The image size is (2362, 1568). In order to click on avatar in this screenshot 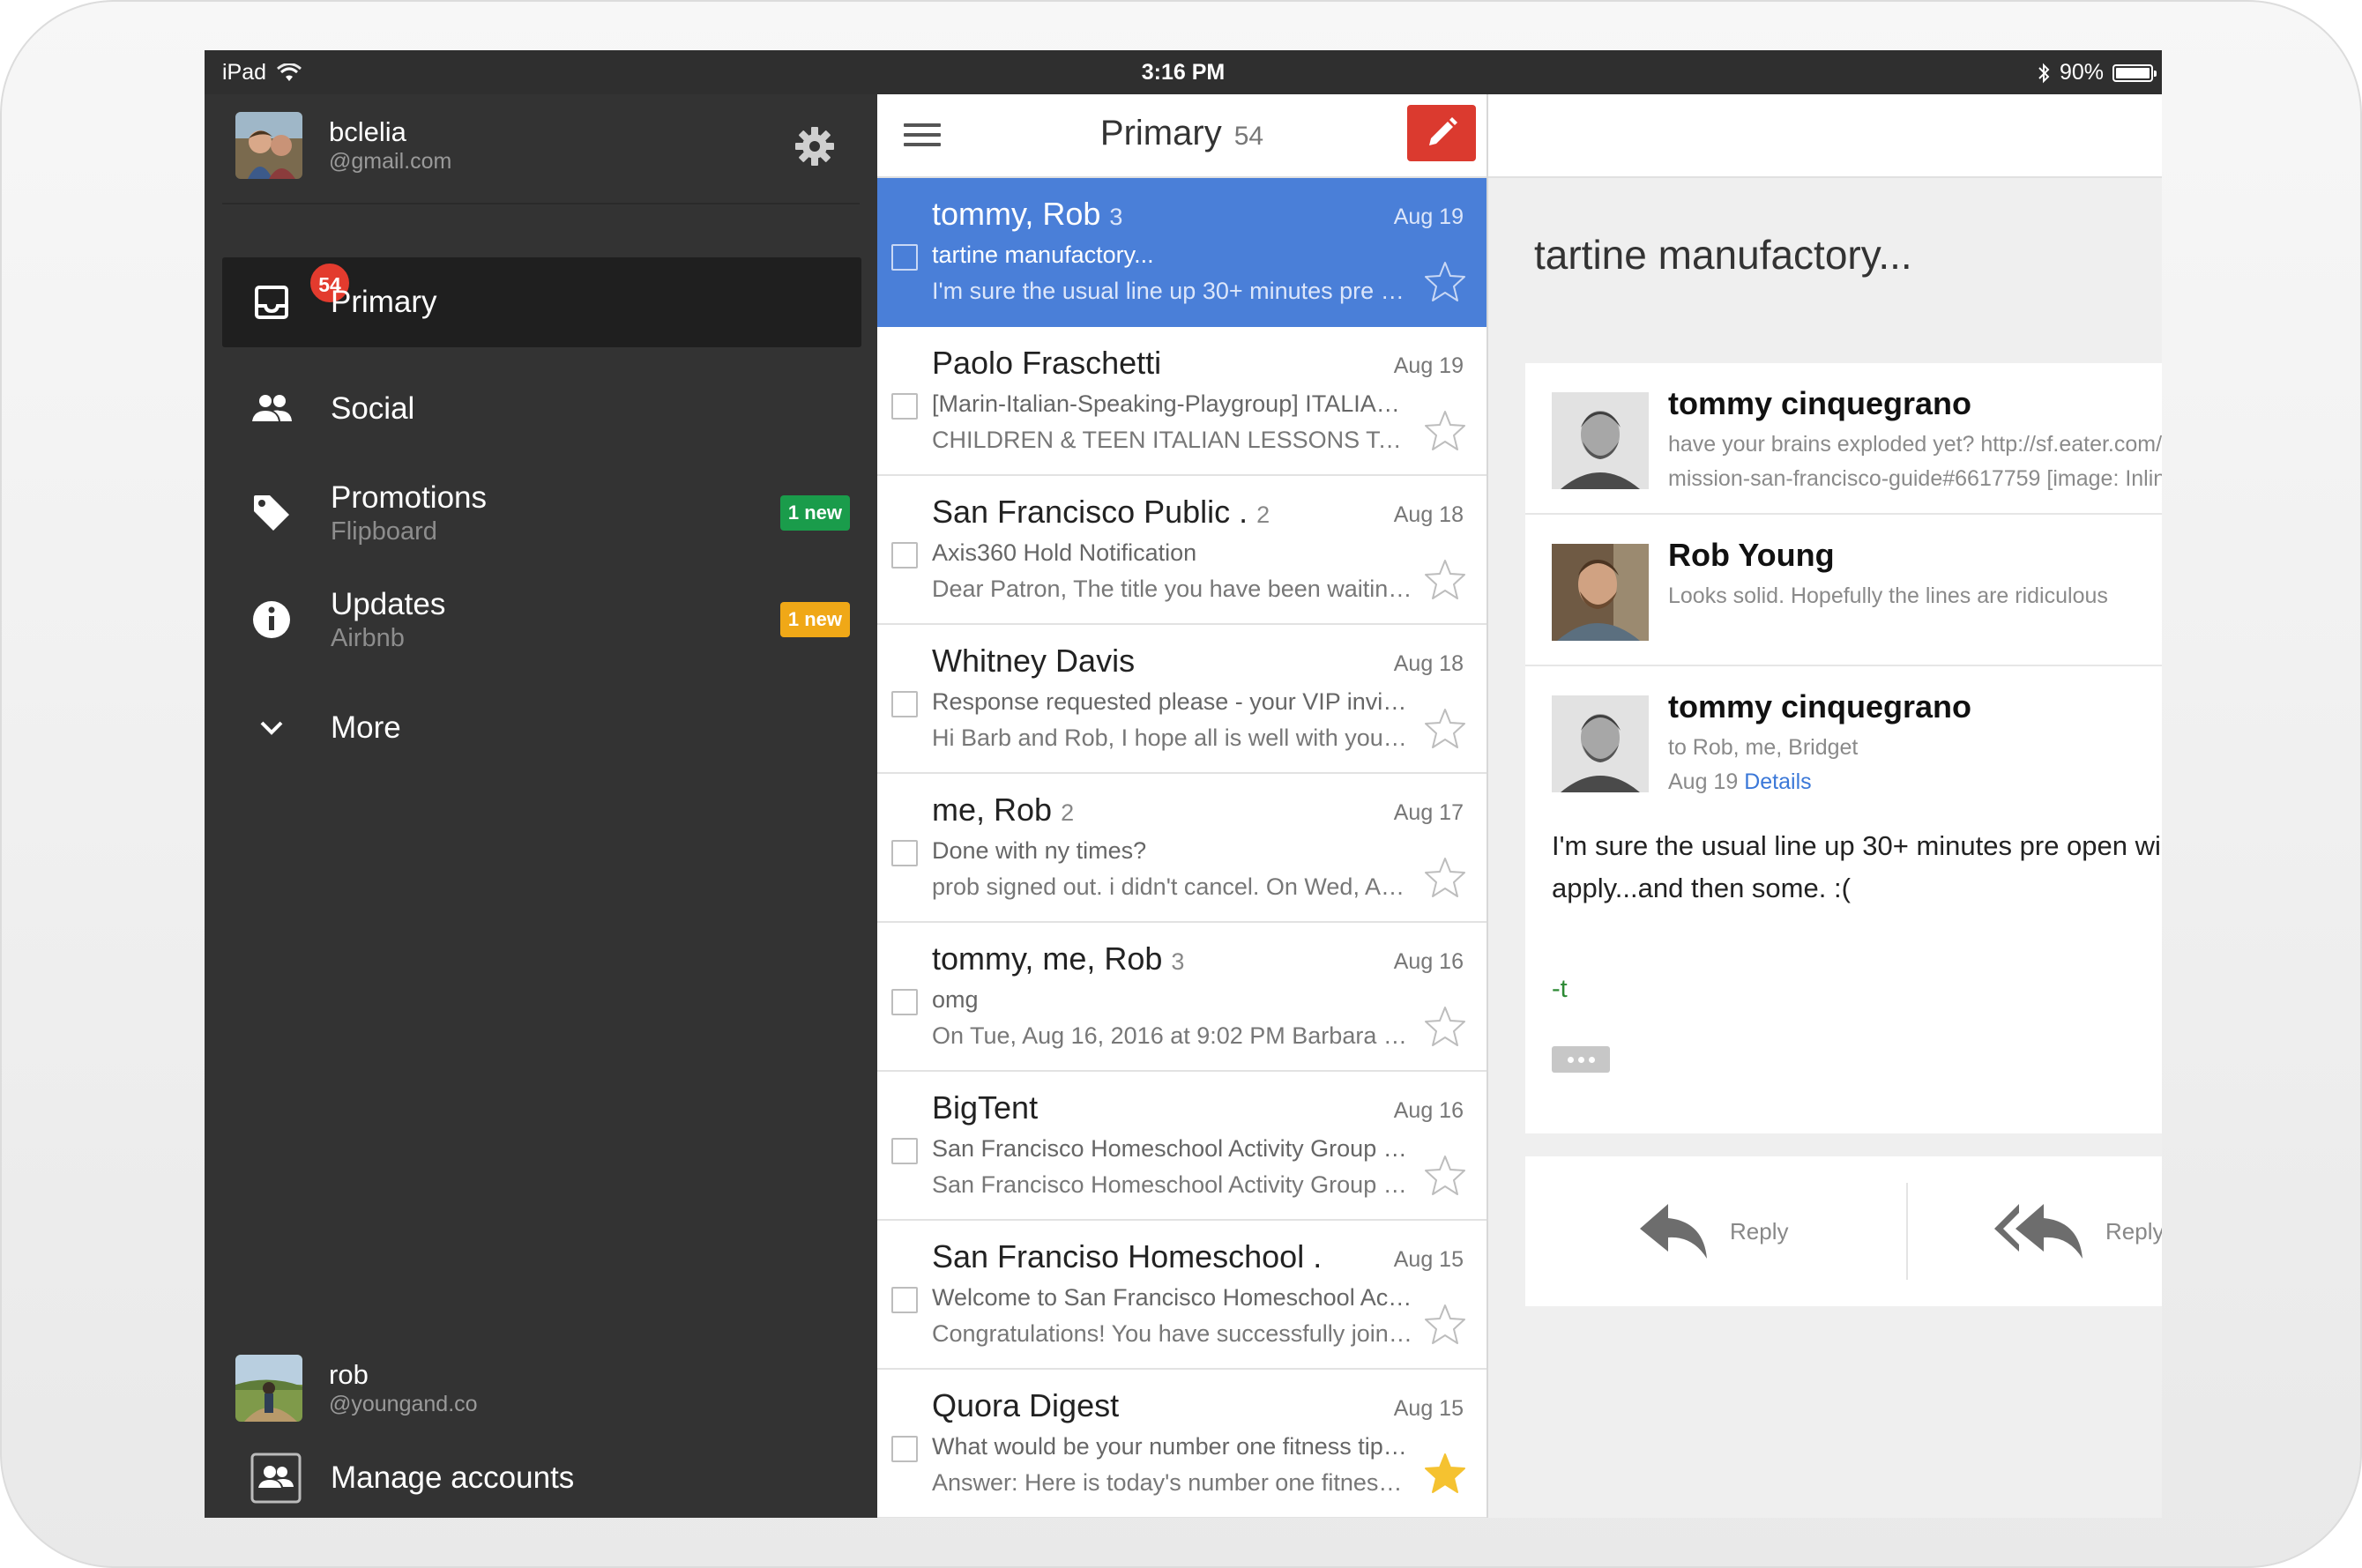, I will do `click(269, 145)`.